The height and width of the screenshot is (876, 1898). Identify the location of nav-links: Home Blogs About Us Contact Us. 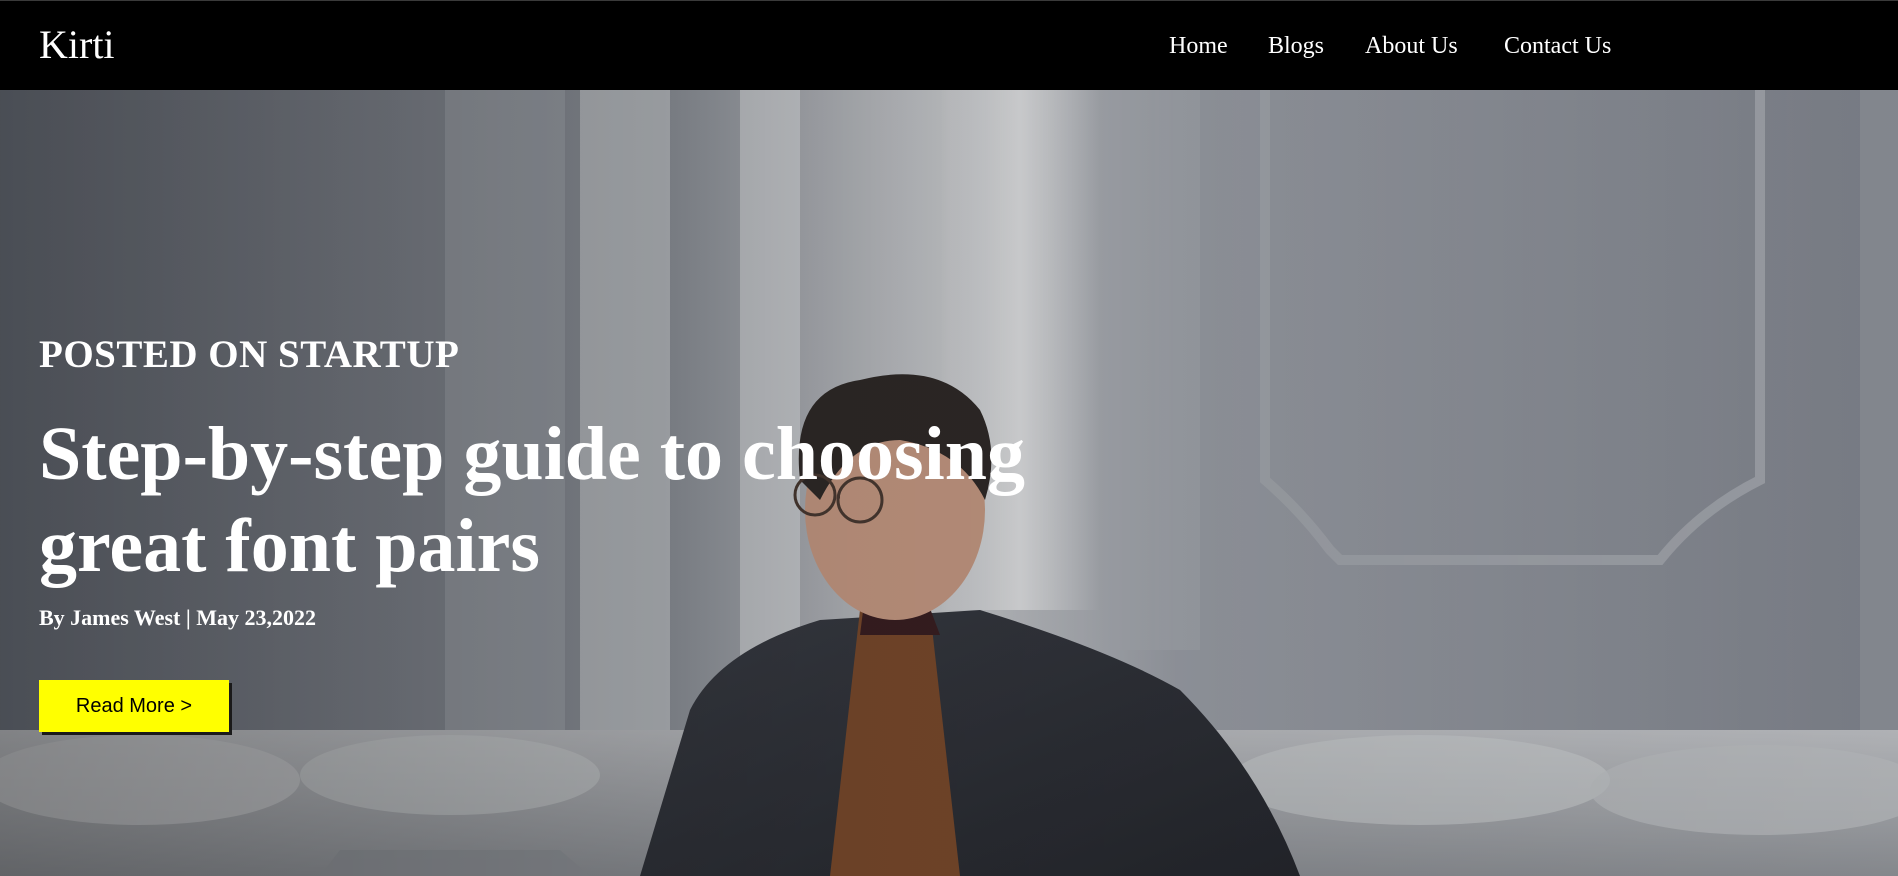
(949, 46).